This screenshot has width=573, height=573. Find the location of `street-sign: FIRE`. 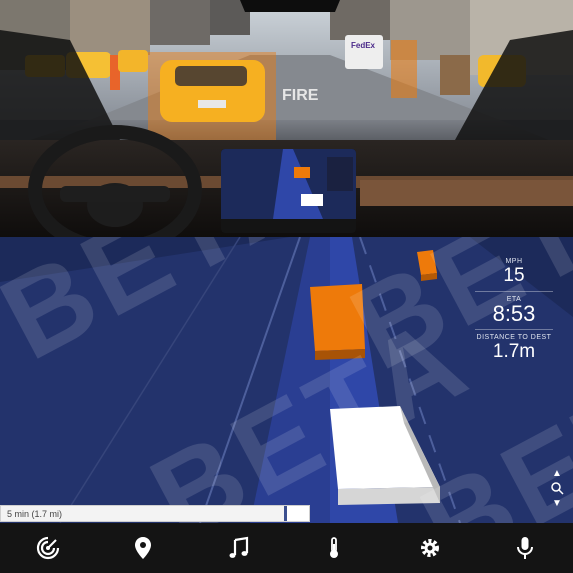

street-sign: FIRE is located at coordinates (300, 95).